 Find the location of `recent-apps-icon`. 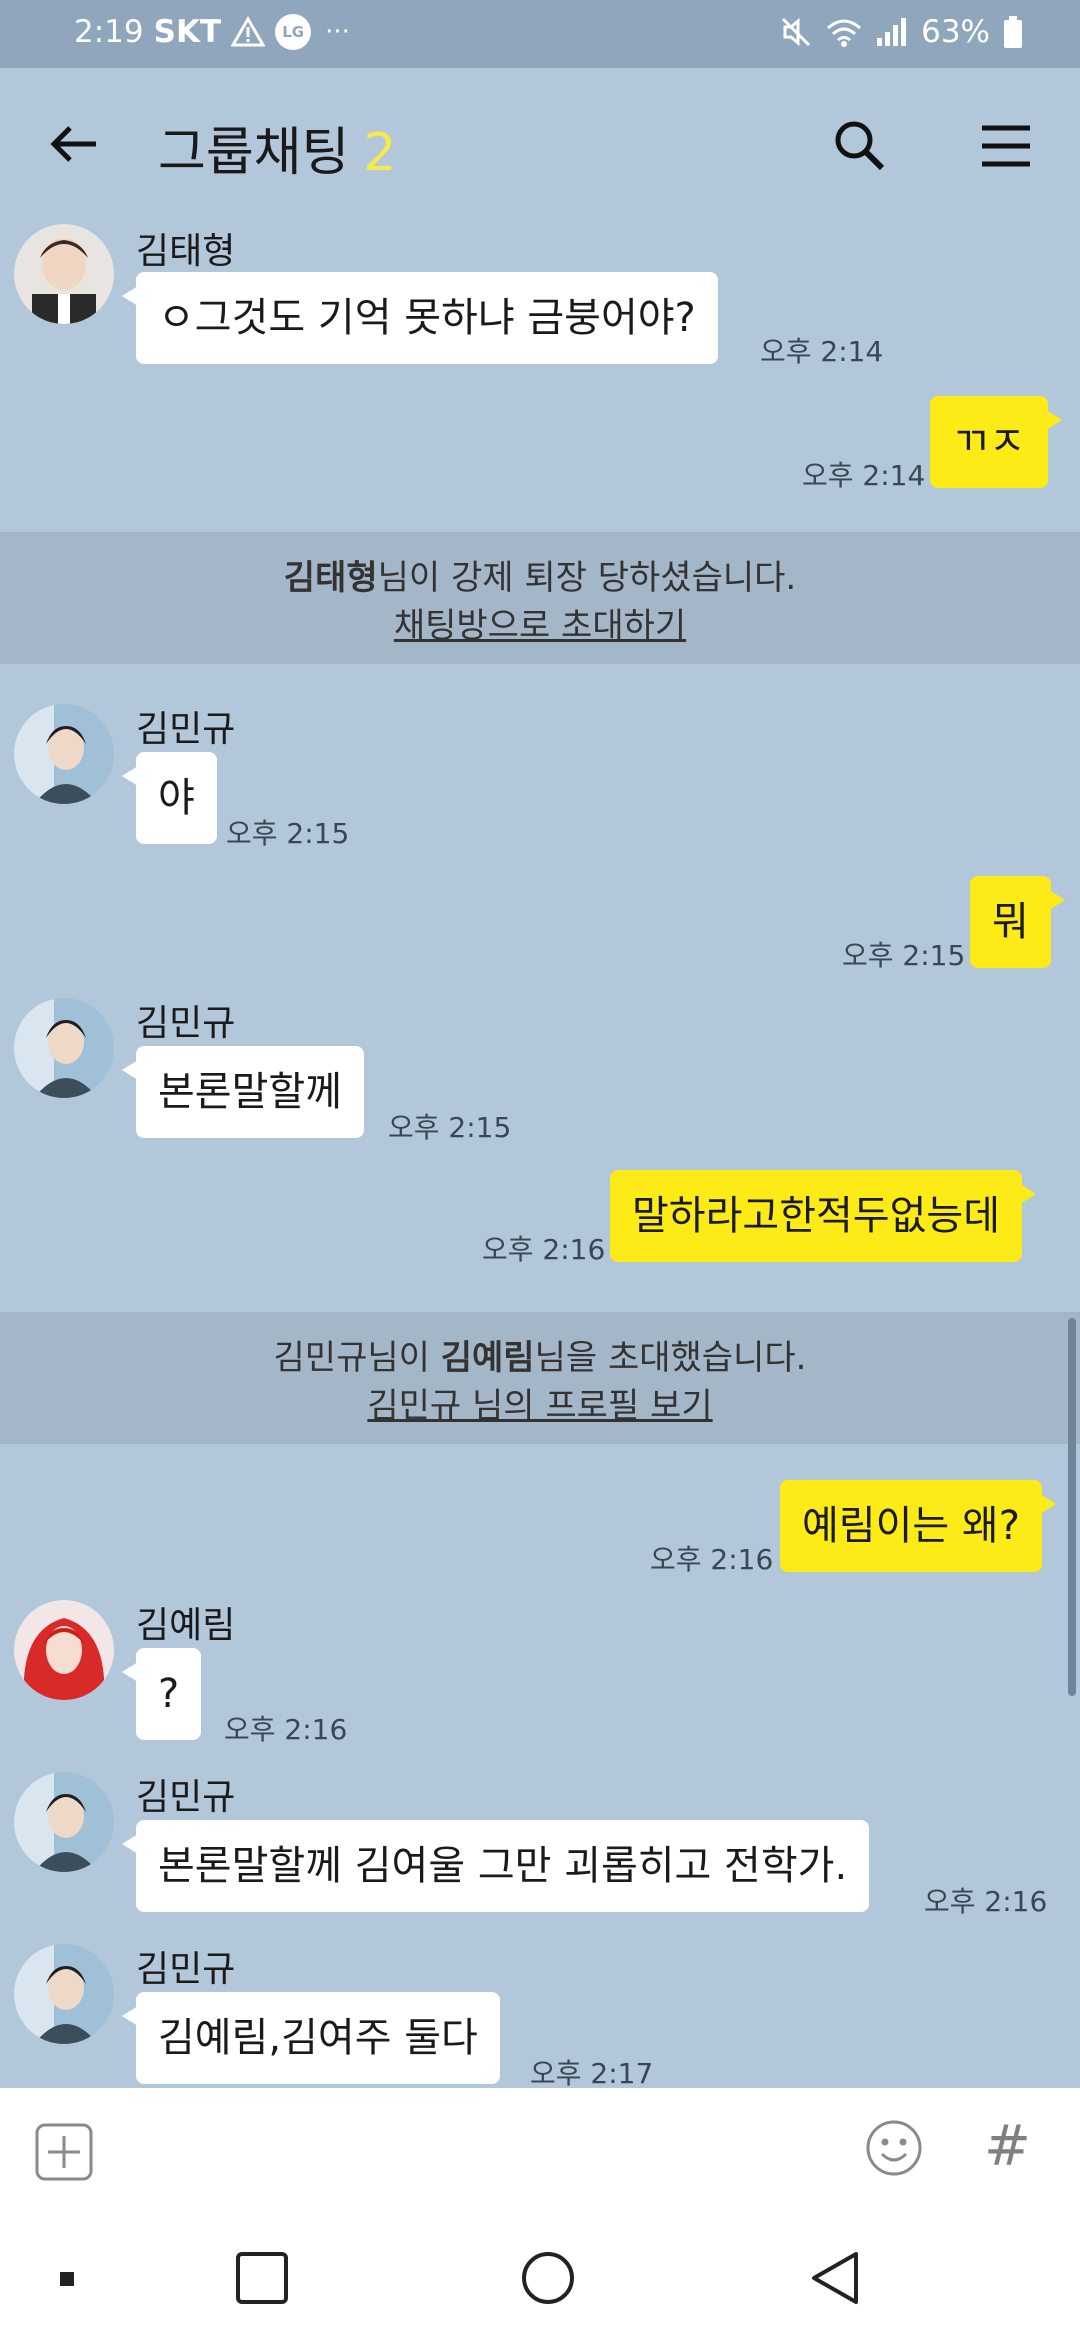

recent-apps-icon is located at coordinates (66, 2278).